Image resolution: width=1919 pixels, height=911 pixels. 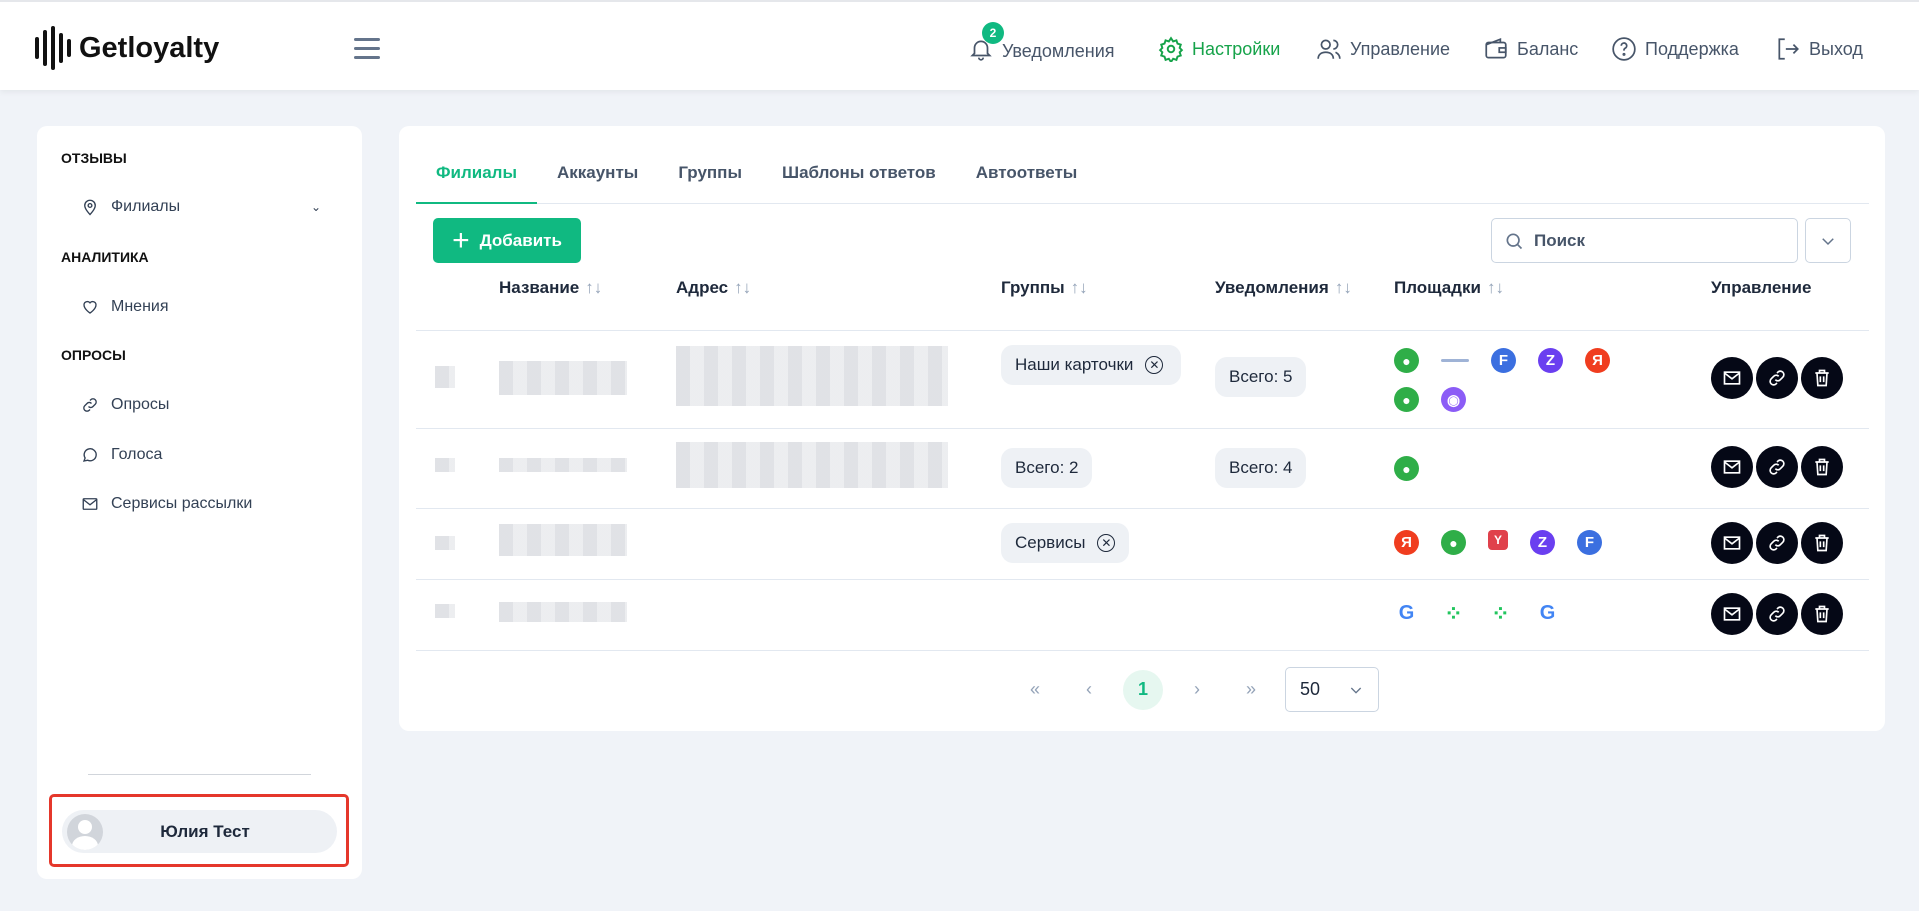 I want to click on tab-accounts: Аккаунты, so click(x=597, y=181).